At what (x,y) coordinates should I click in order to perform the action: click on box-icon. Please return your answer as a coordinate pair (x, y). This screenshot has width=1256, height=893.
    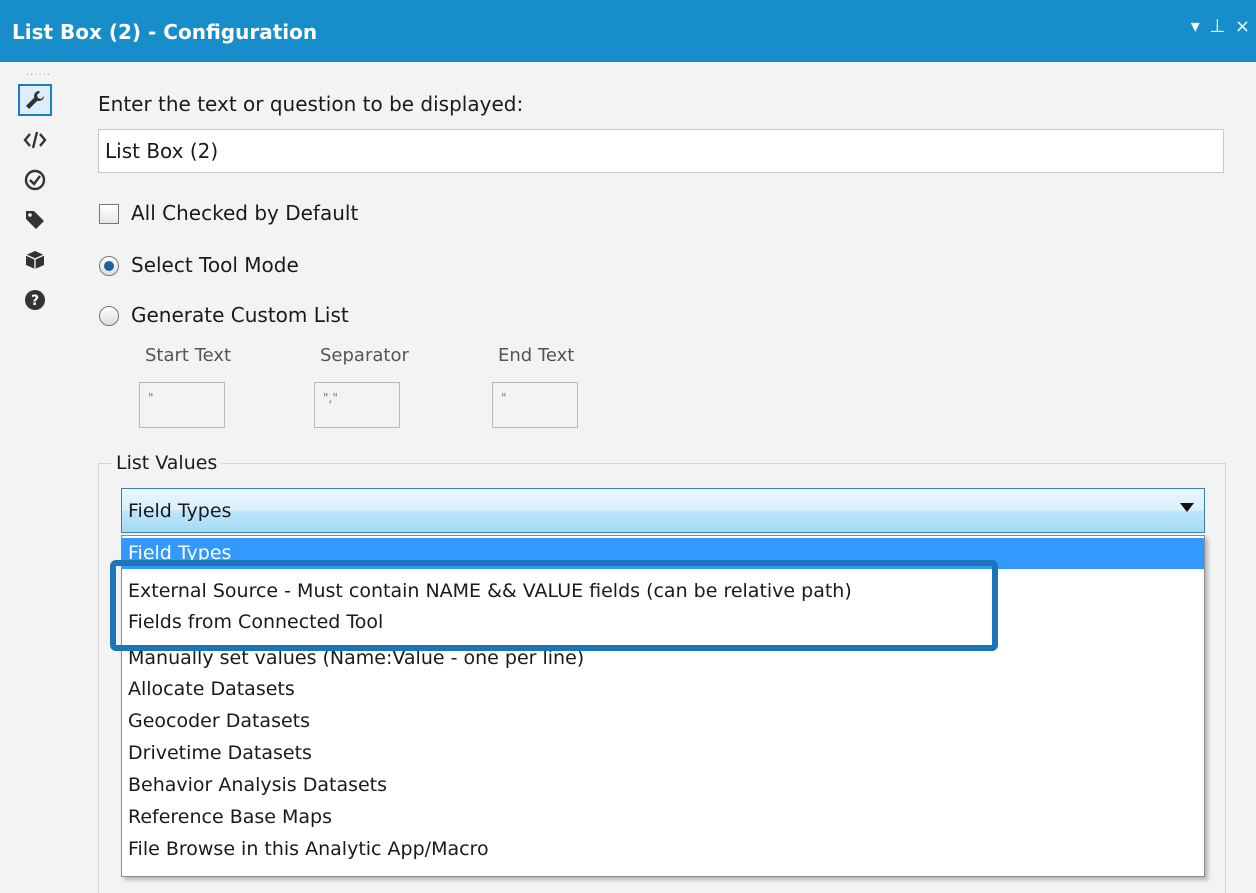
    Looking at the image, I should click on (35, 260).